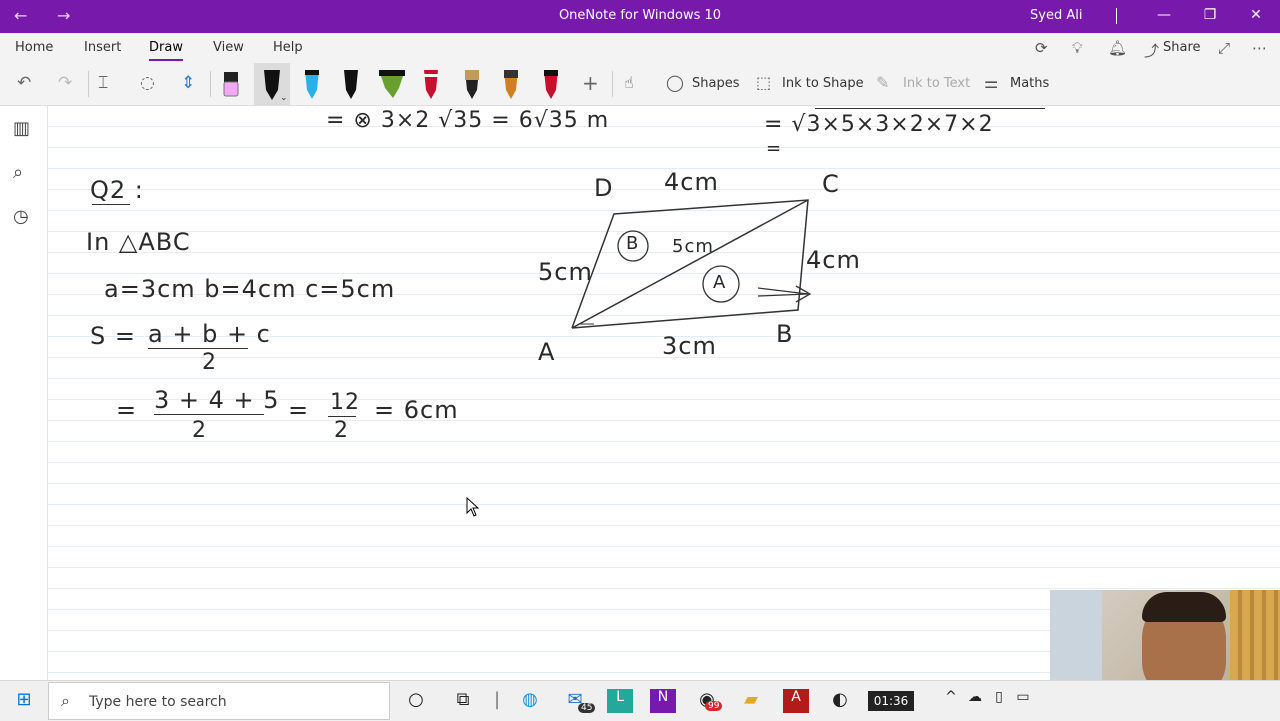 Image resolution: width=1280 pixels, height=721 pixels. Describe the element at coordinates (1116, 16) in the screenshot. I see `title-divider` at that location.